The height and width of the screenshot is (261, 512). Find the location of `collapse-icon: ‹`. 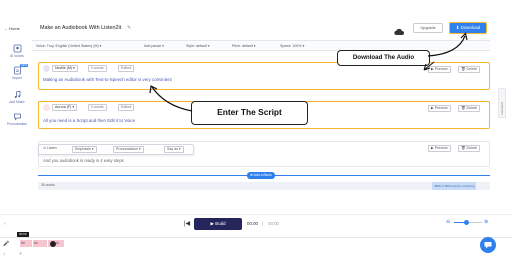

collapse-icon: ‹ is located at coordinates (5, 224).